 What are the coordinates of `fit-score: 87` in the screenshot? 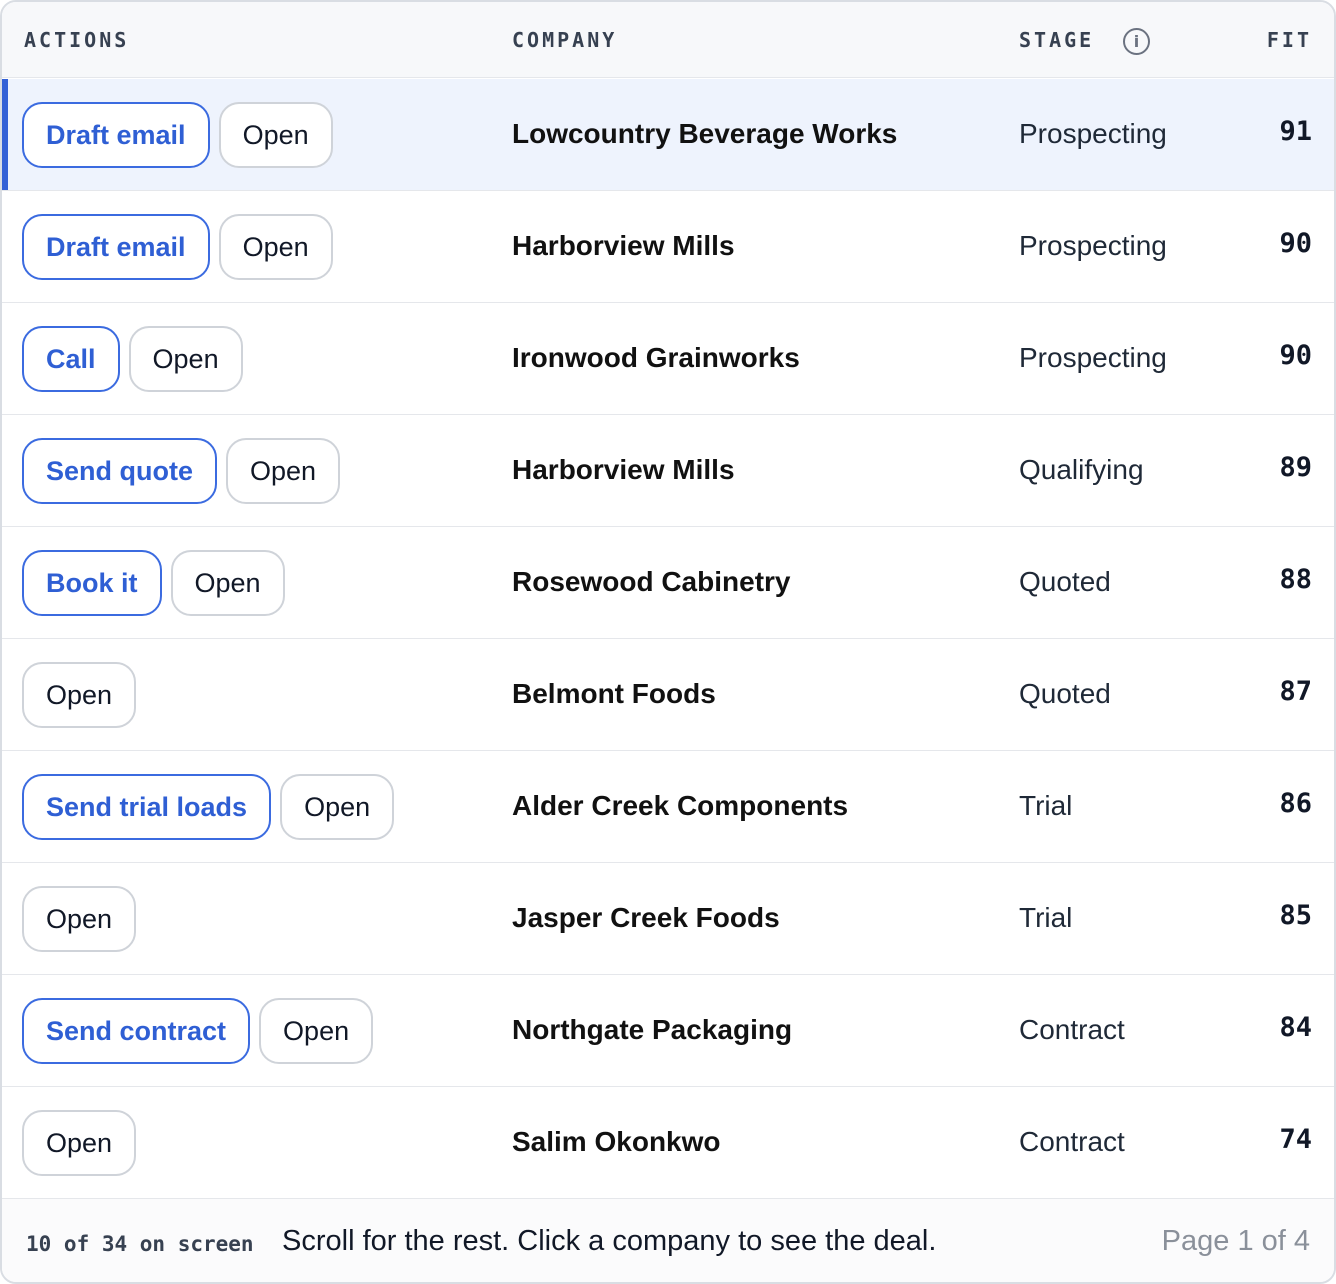 It's located at (1295, 691).